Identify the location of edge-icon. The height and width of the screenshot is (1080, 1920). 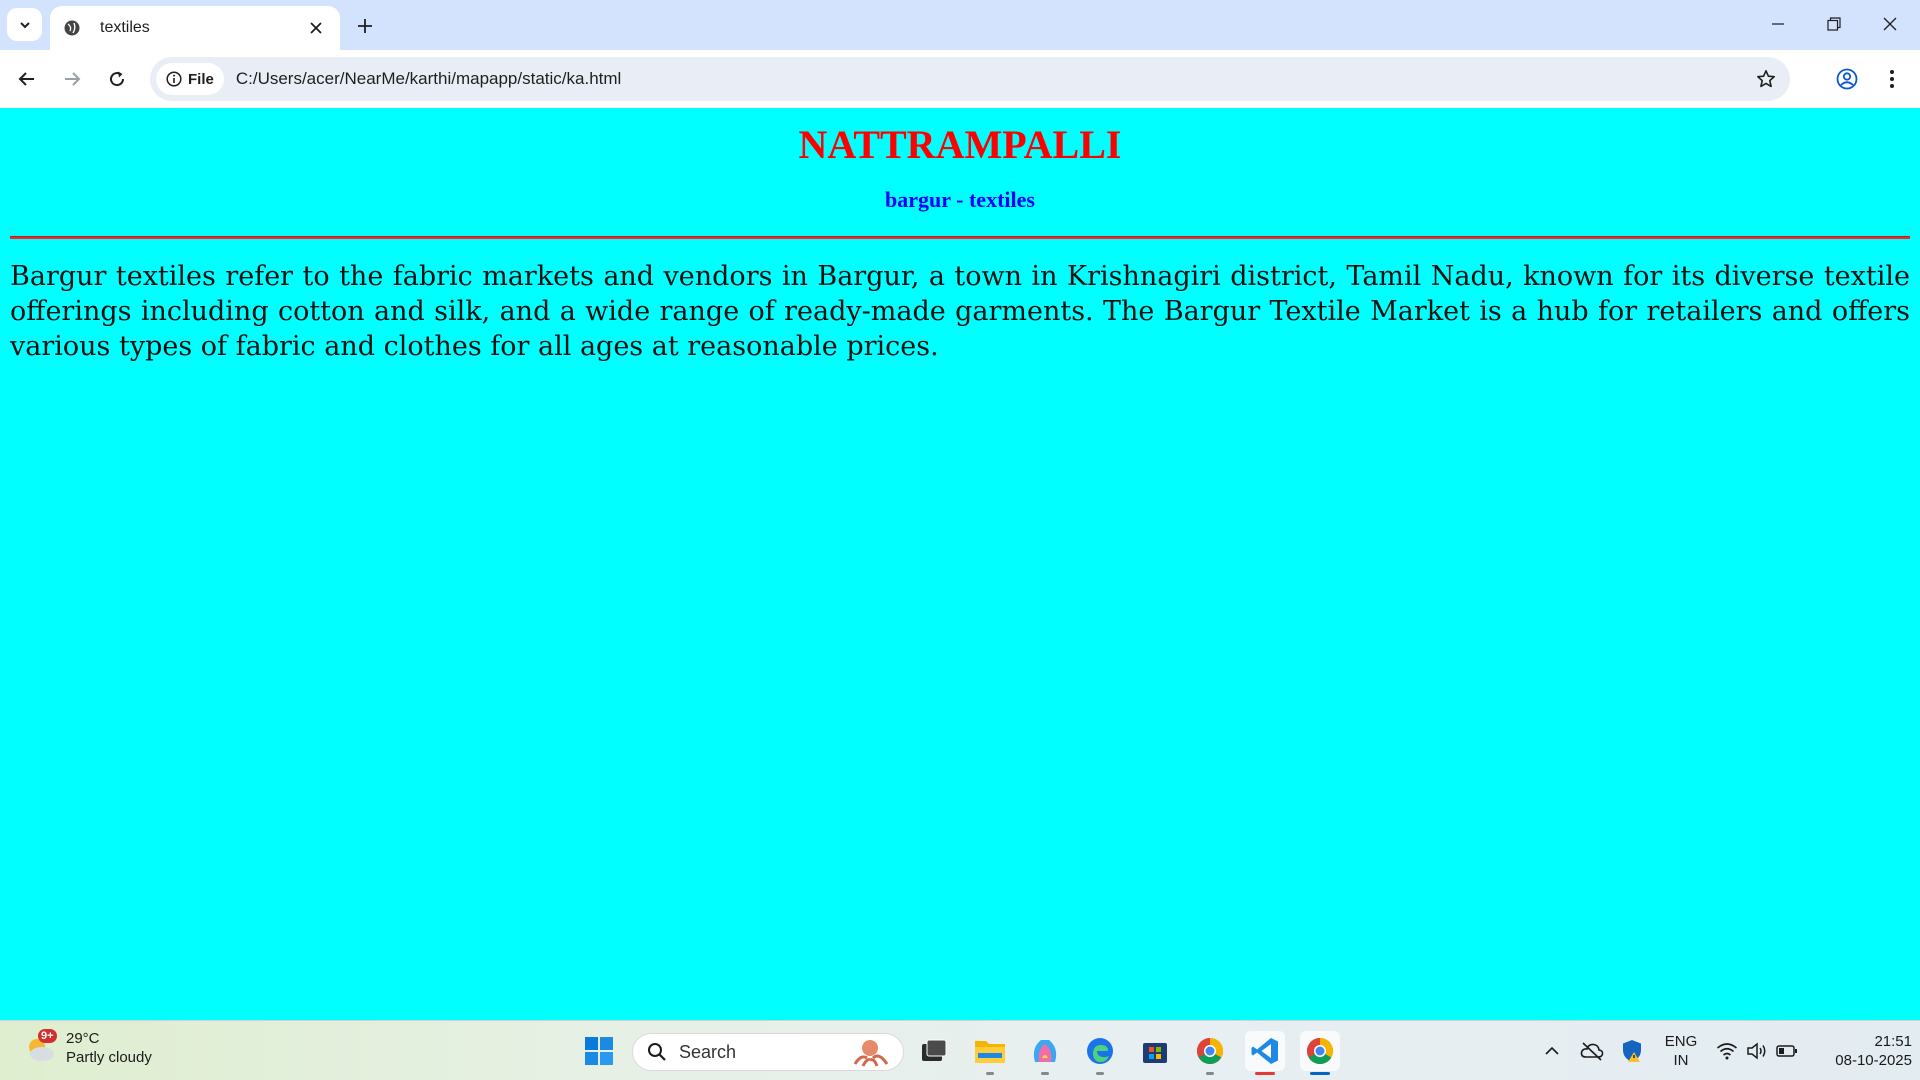
(1100, 1051).